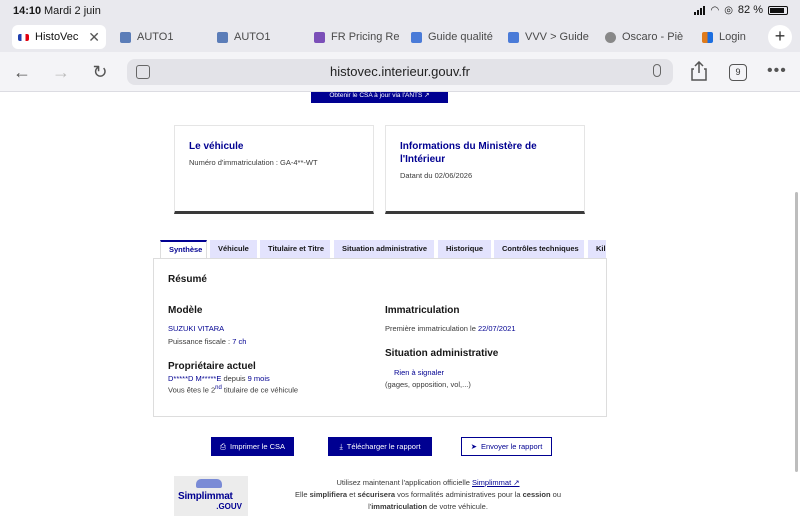 This screenshot has width=800, height=525. I want to click on address-bar: histovec.interieur.gouv.fr, so click(400, 72).